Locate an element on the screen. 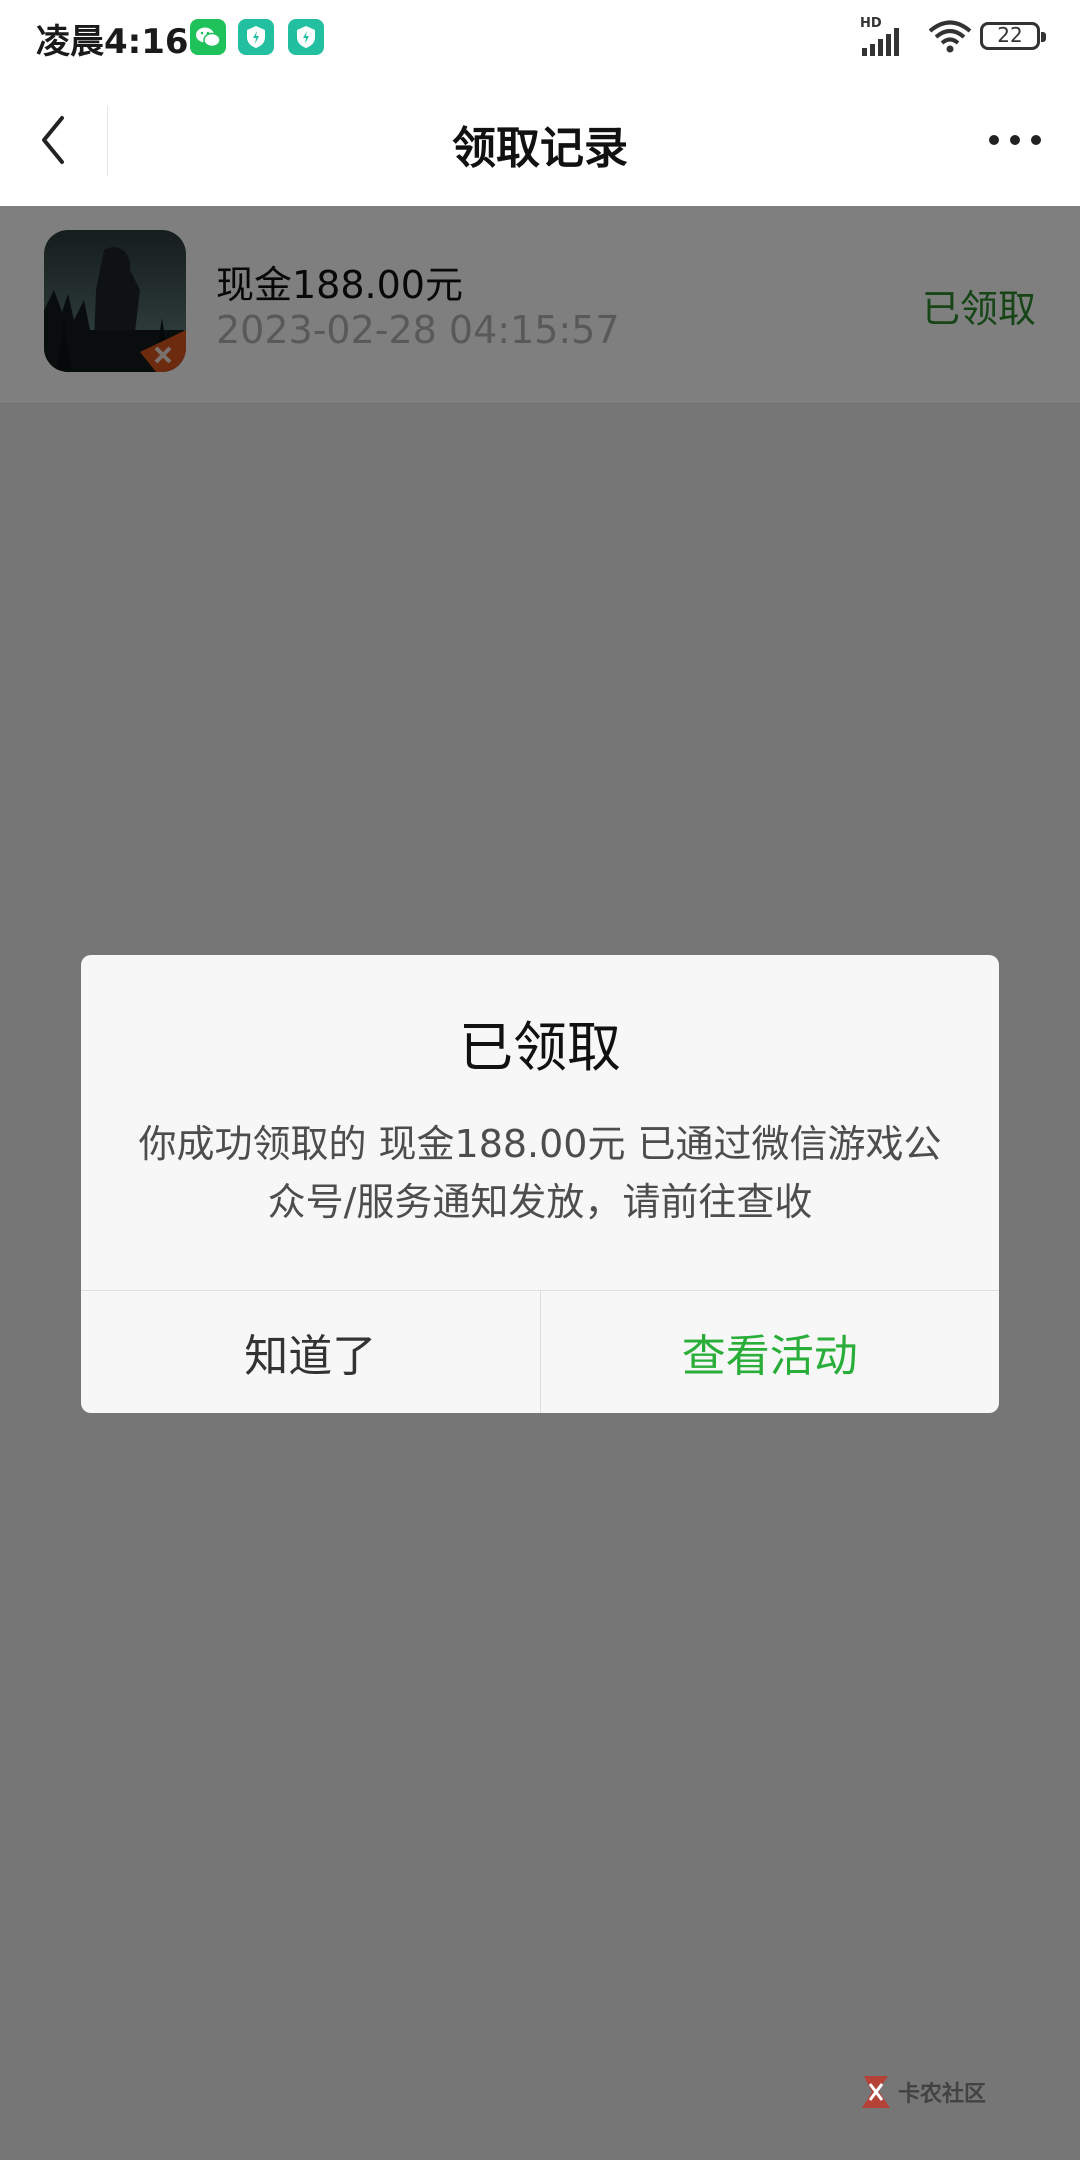 Image resolution: width=1080 pixels, height=2160 pixels. navigation-bar: 领取记录 is located at coordinates (540, 141).